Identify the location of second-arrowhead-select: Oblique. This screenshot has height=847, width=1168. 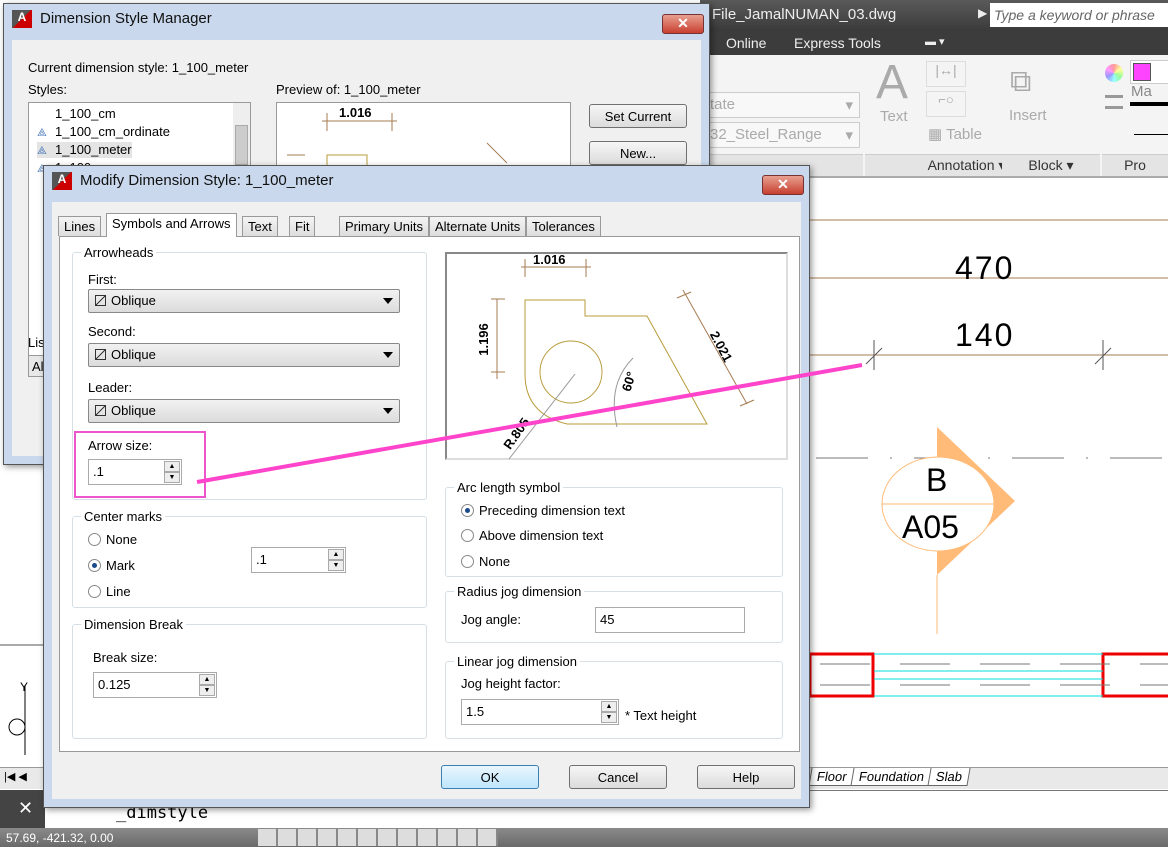
(244, 355).